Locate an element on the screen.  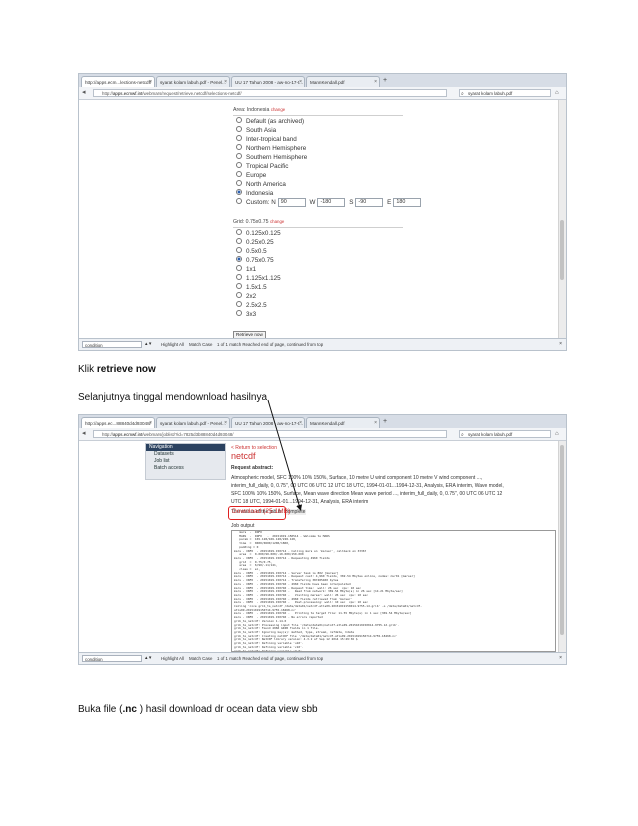
area-option: South Asia is located at coordinates (256, 130).